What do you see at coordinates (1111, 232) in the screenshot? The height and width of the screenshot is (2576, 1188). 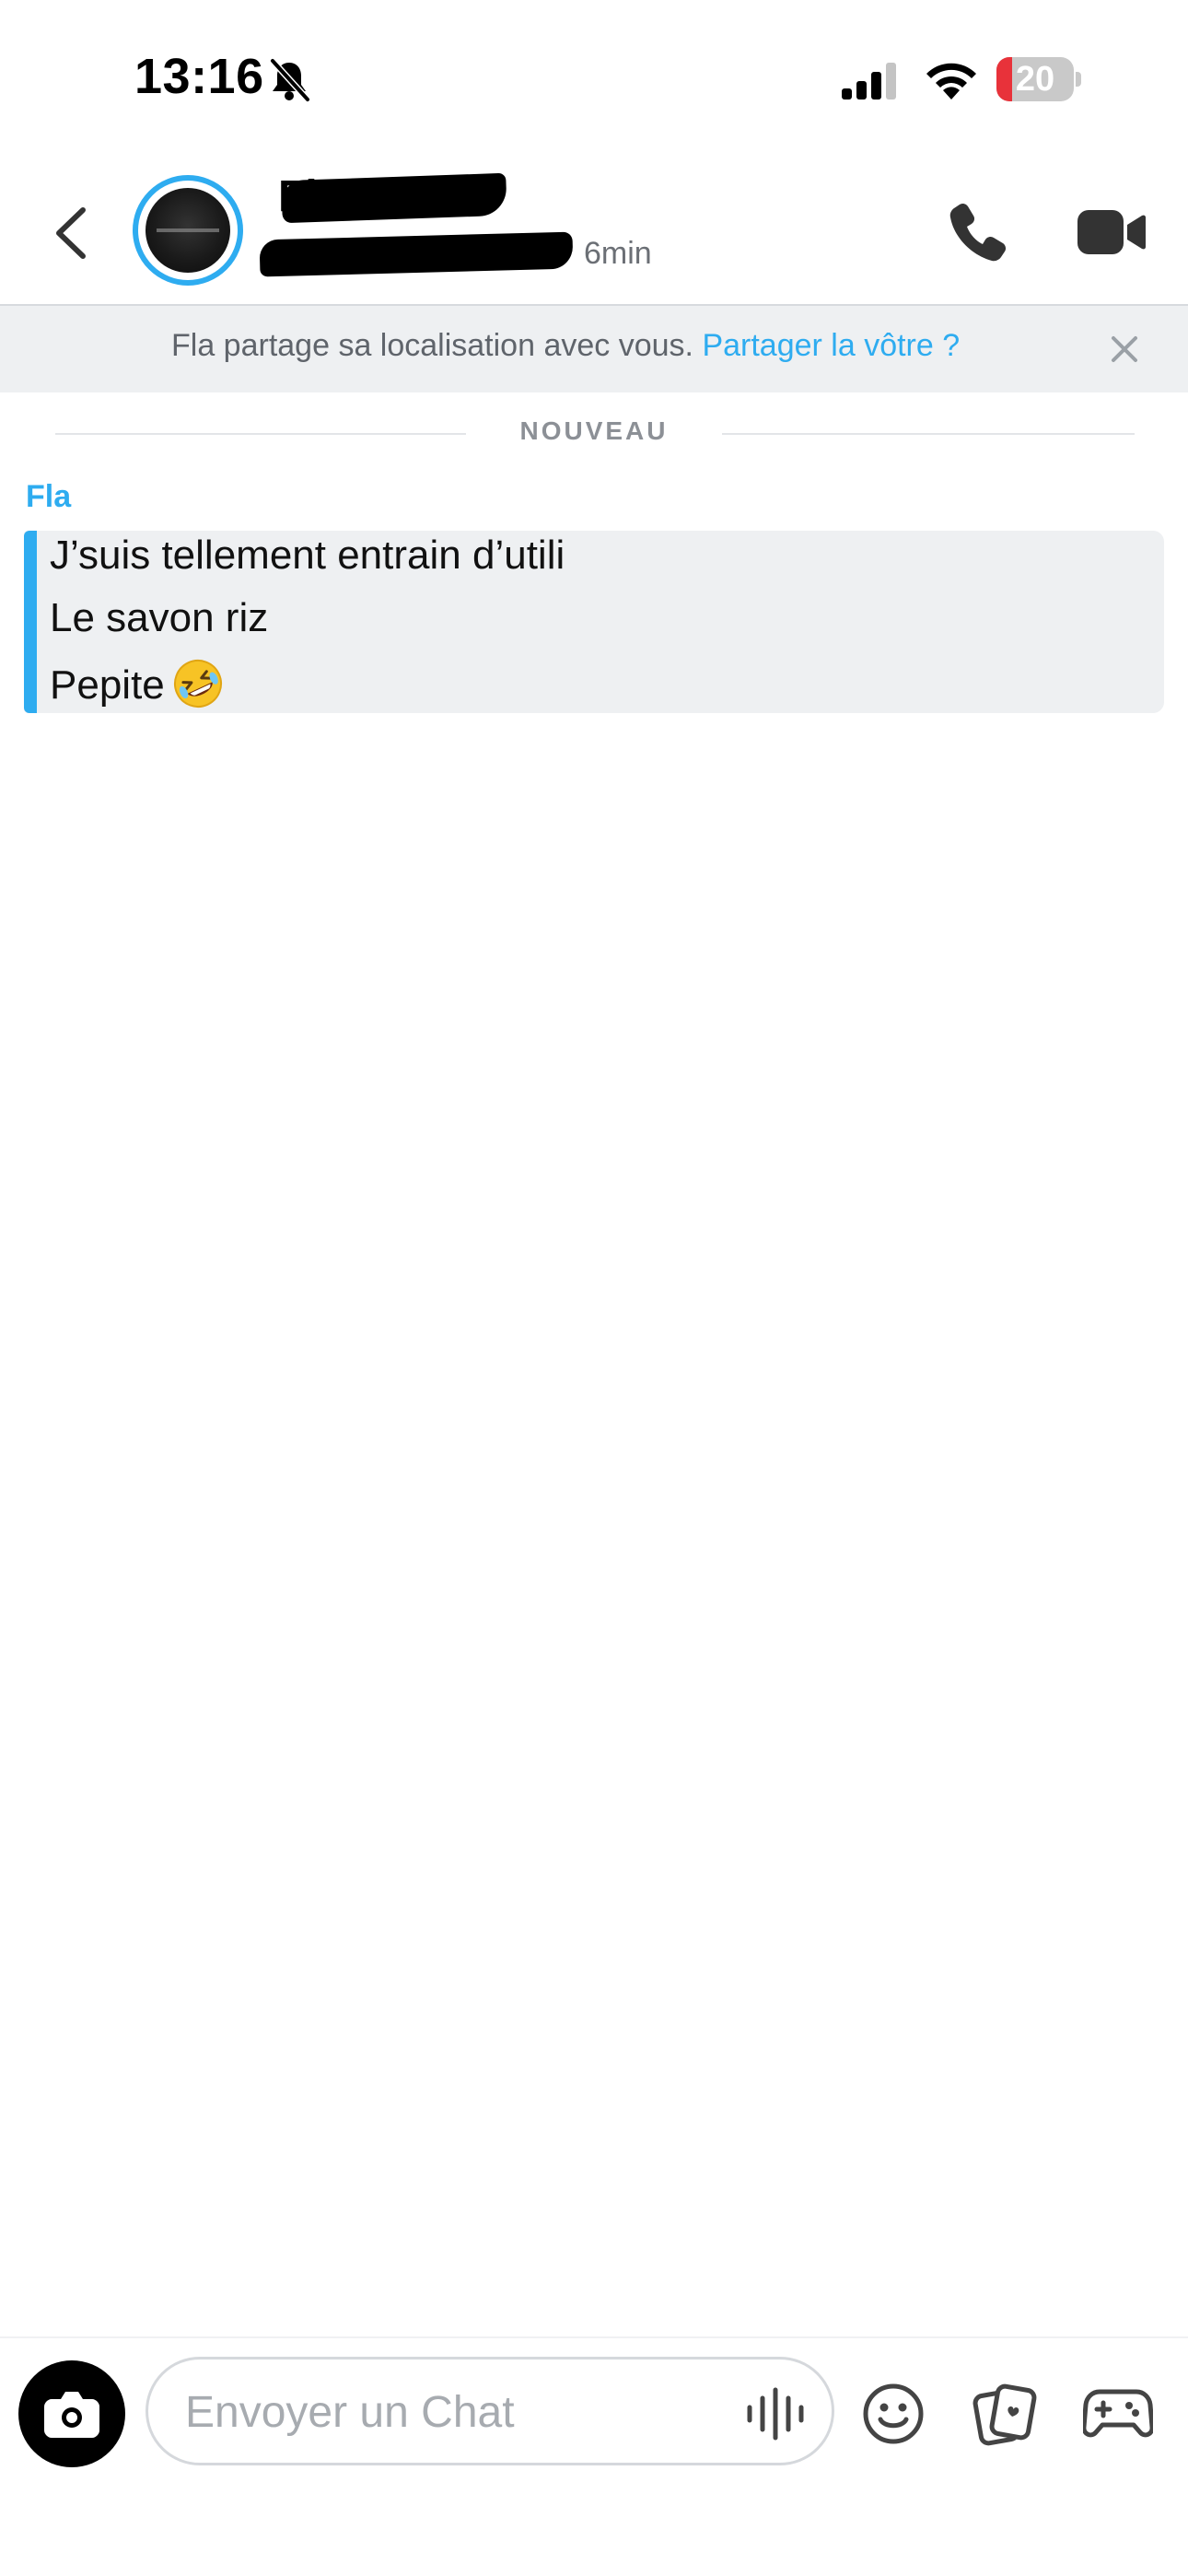 I see `video-camera-icon` at bounding box center [1111, 232].